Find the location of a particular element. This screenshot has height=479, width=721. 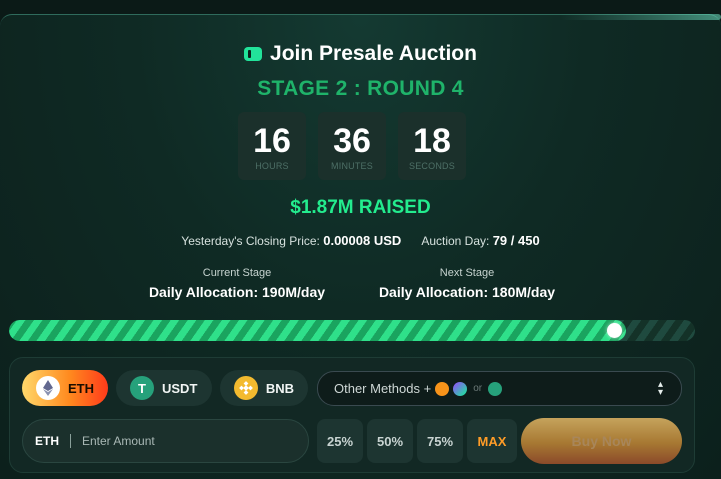

amount-input is located at coordinates (172, 441).